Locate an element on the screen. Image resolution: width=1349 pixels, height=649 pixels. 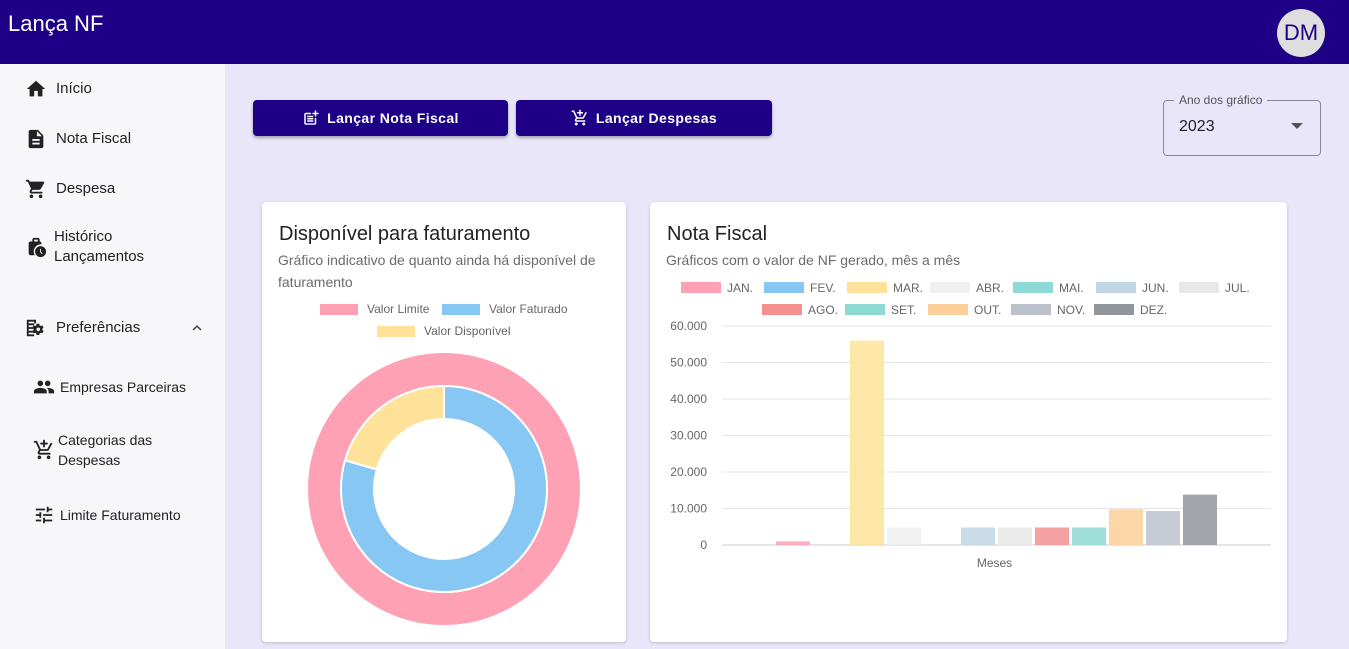
y-tick-label: 20.000 is located at coordinates (688, 472).